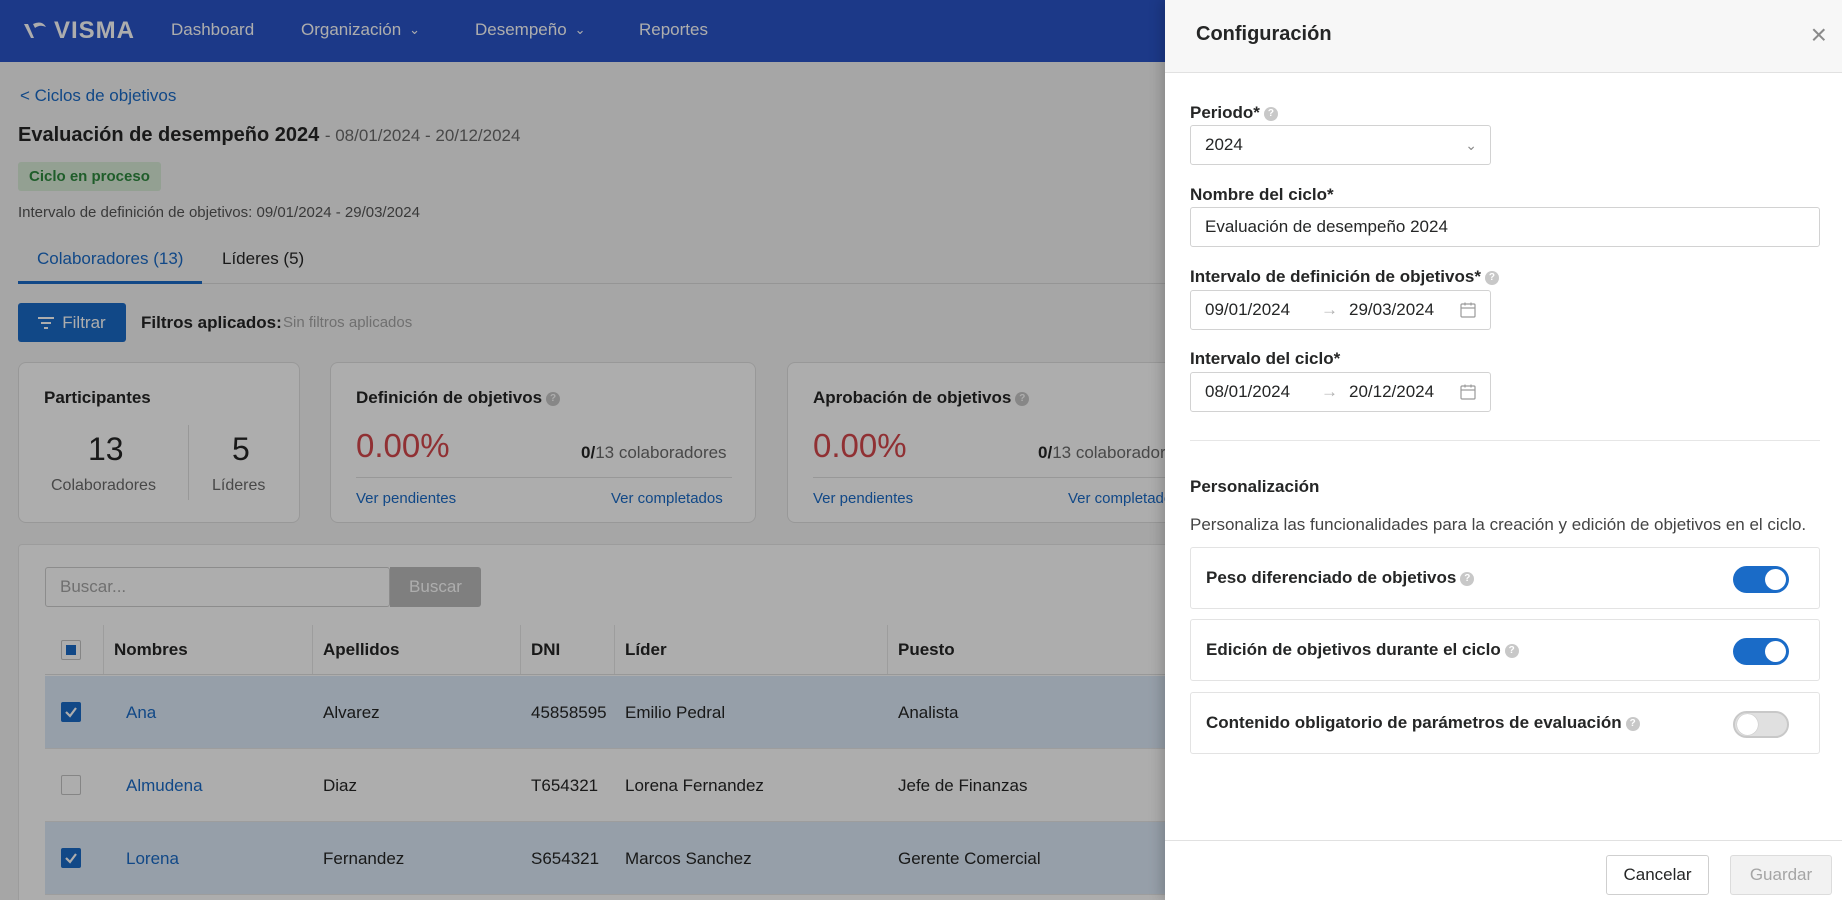 This screenshot has height=900, width=1842. Describe the element at coordinates (1340, 392) in the screenshot. I see `cycle-interval-picker: 08/01/2024 → 20/12/2024` at that location.